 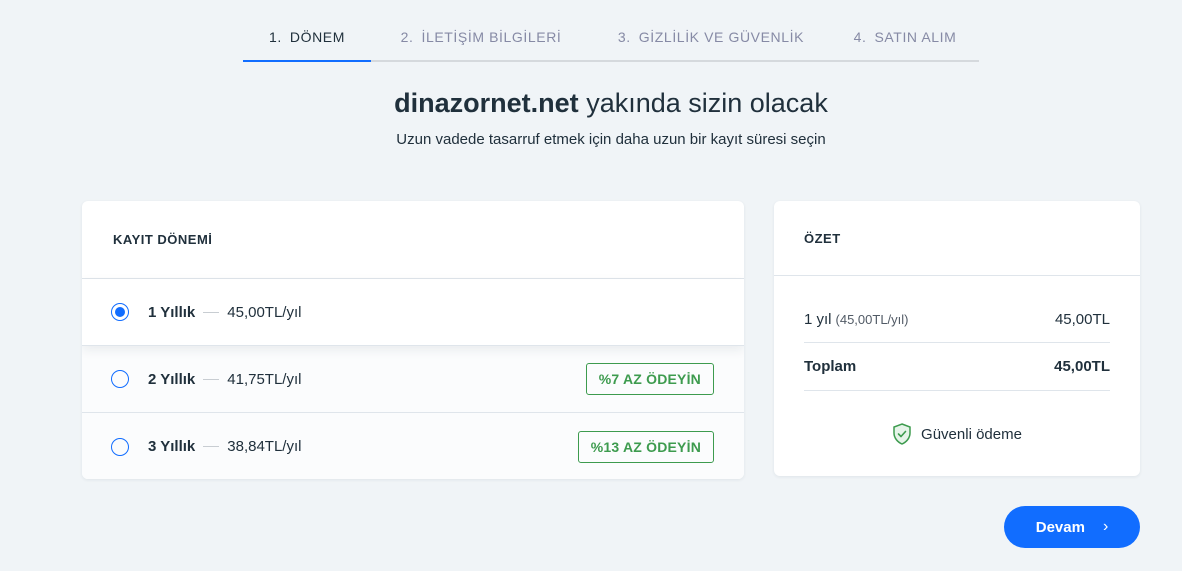 What do you see at coordinates (264, 312) in the screenshot?
I see `period-option-price: 45,00TL/yıl` at bounding box center [264, 312].